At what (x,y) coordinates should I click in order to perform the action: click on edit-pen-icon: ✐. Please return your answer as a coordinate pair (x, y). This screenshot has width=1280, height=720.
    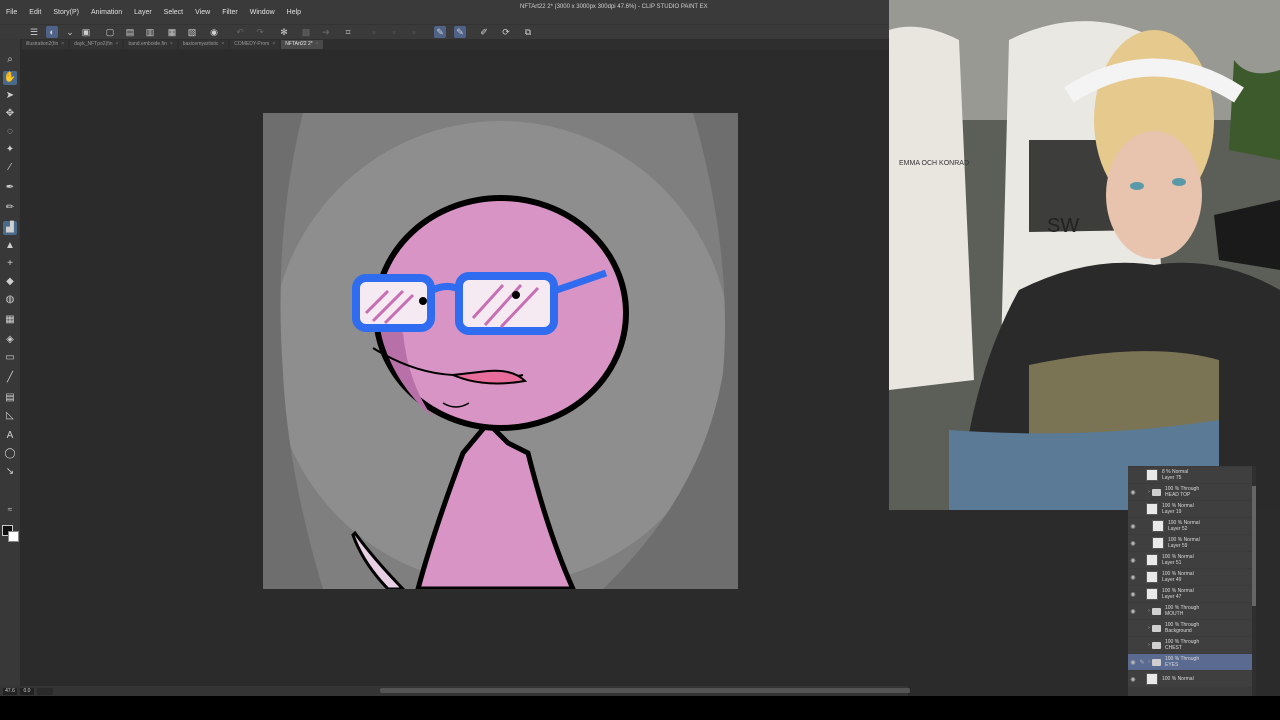
    Looking at the image, I should click on (484, 32).